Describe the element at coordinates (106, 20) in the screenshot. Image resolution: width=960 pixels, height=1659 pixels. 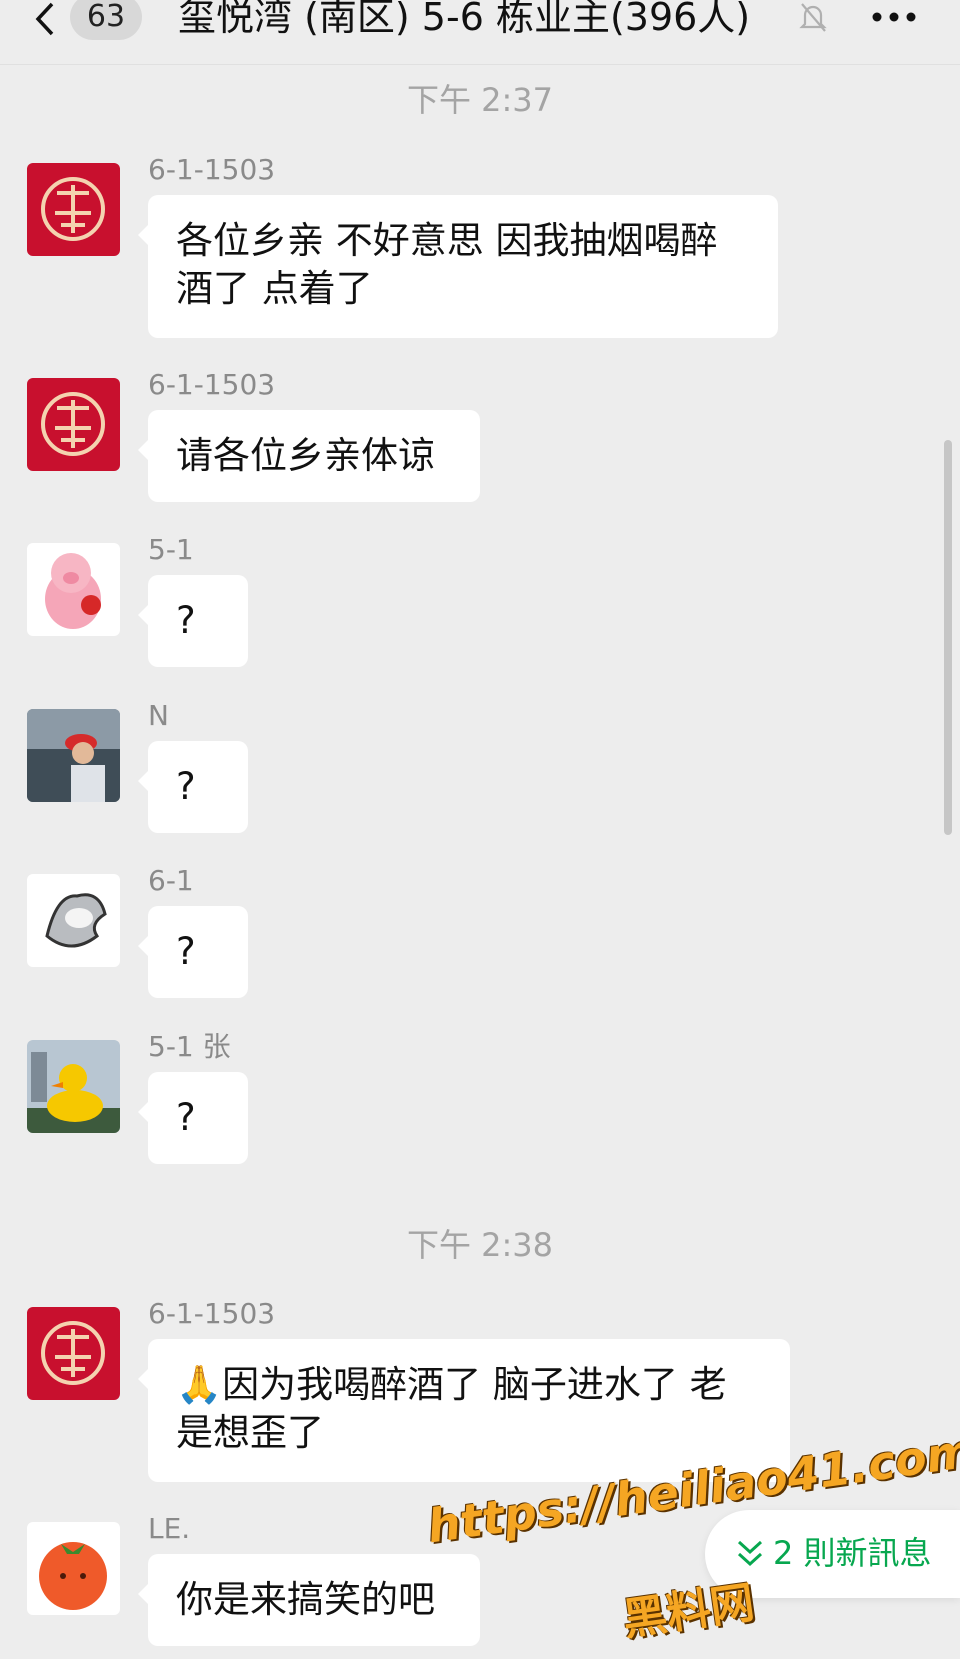
I see `unread-count-badge: 63` at that location.